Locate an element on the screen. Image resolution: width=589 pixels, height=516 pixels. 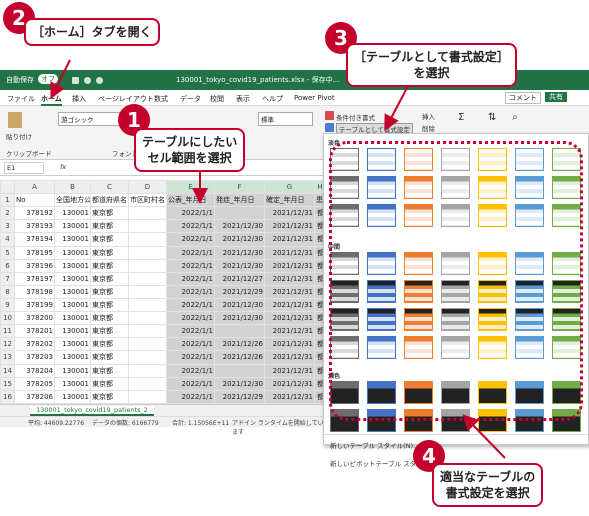
step-4-callout: 適当なテーブルの 書式設定を選択 is located at coordinates (488, 485).